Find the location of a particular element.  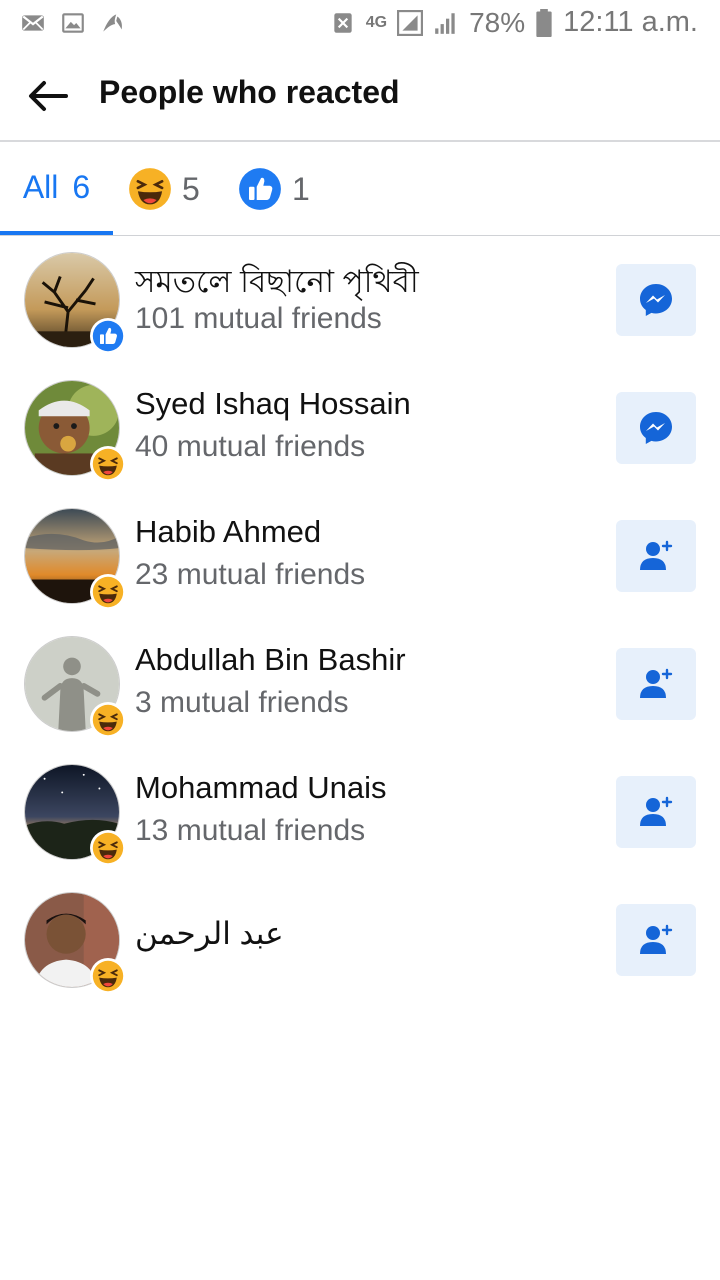

list-item: Mohammad Unais 13 mutual friends is located at coordinates (360, 812).